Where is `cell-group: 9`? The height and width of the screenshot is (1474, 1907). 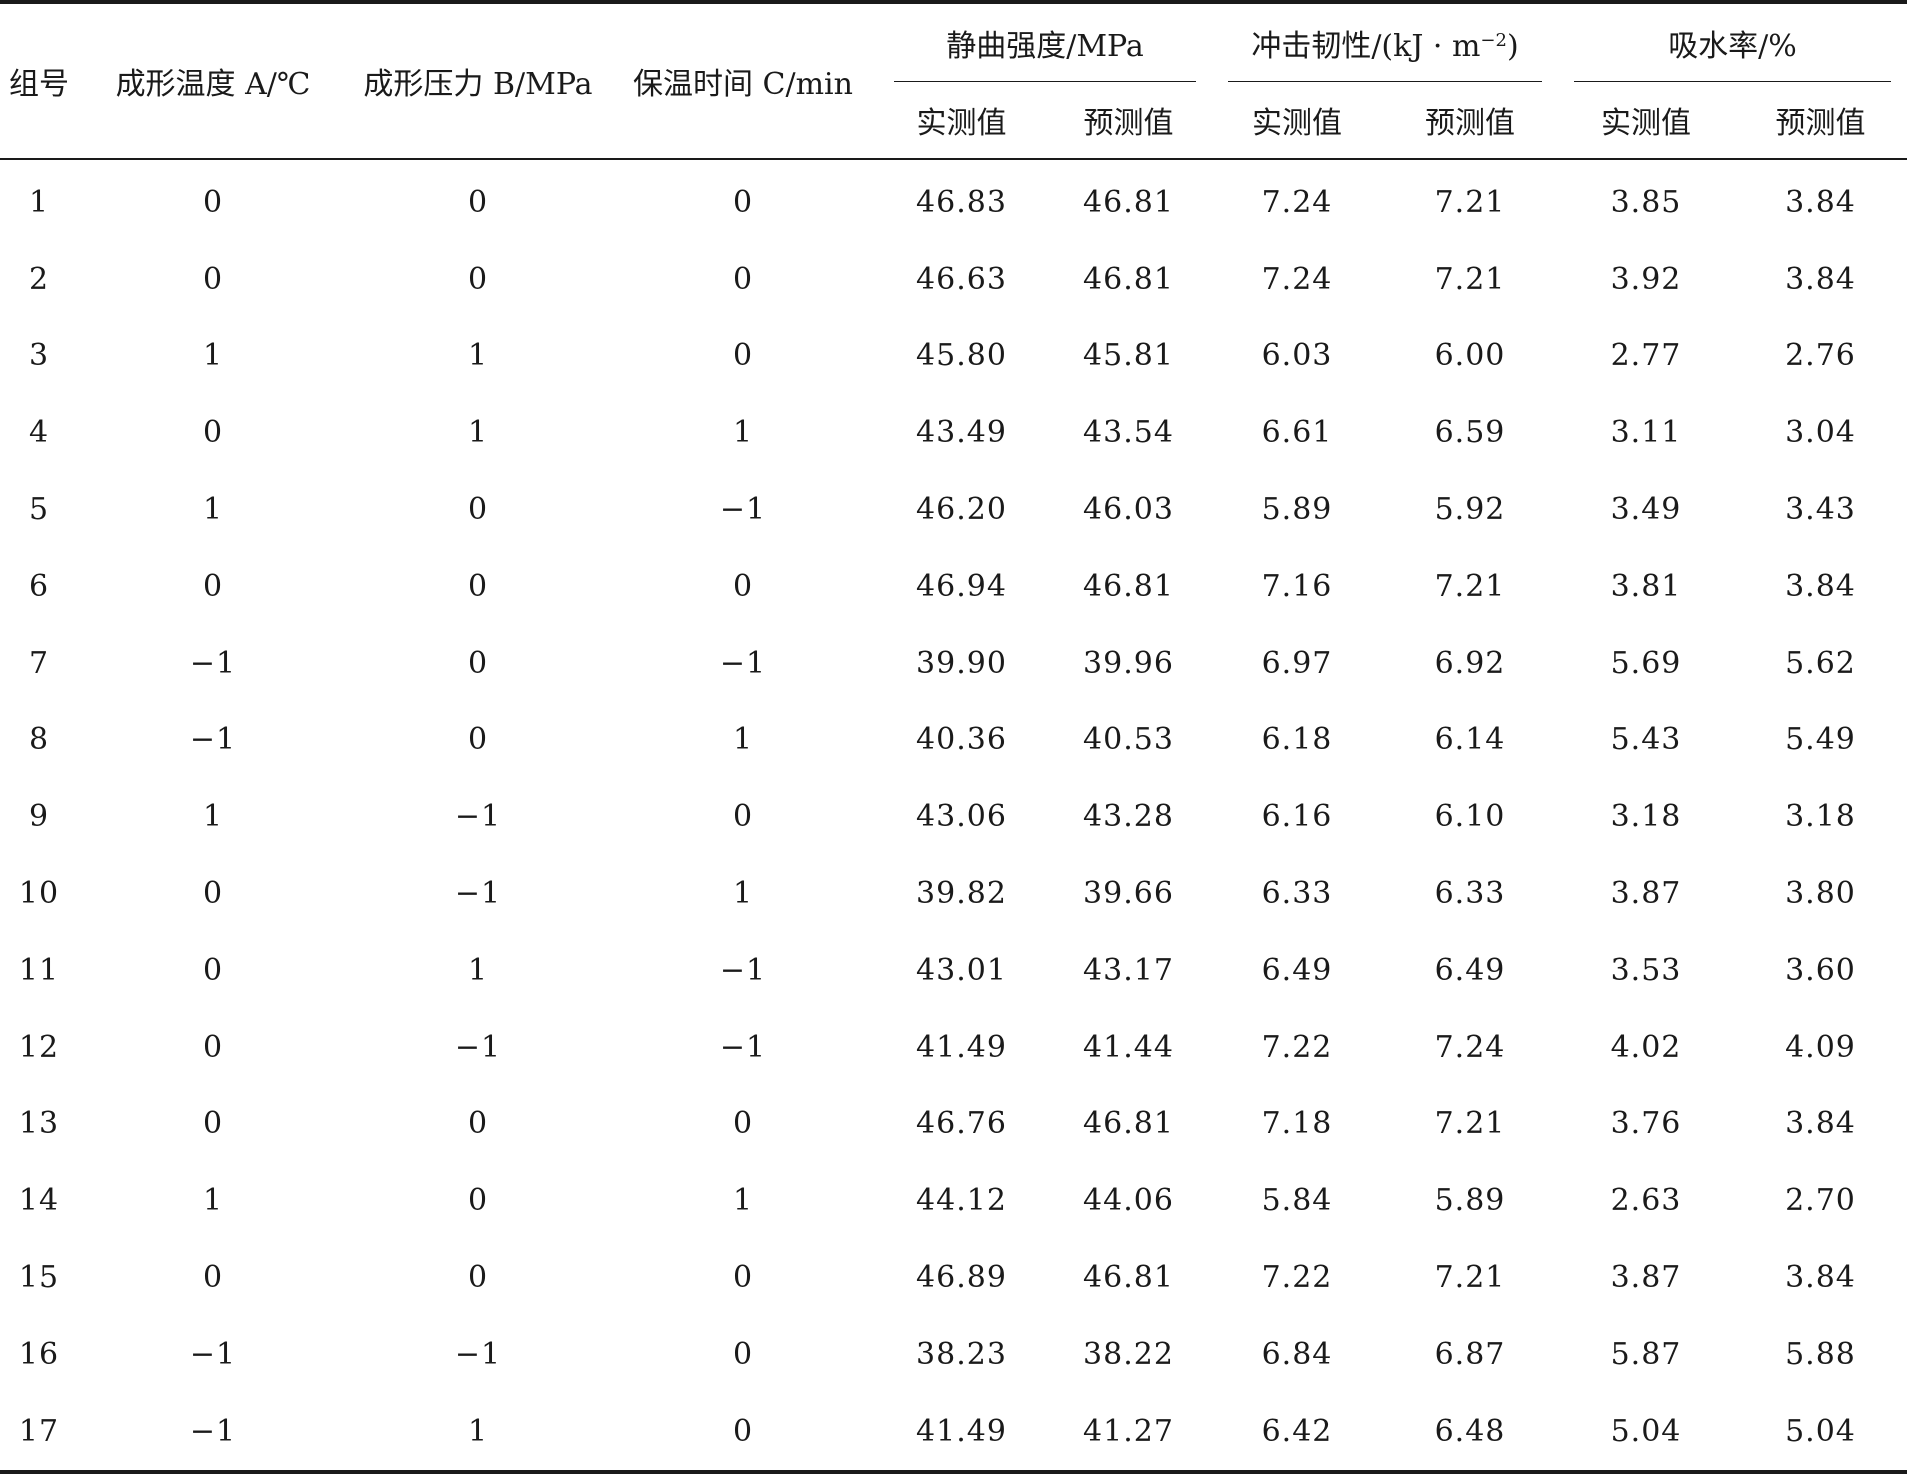 cell-group: 9 is located at coordinates (39, 817).